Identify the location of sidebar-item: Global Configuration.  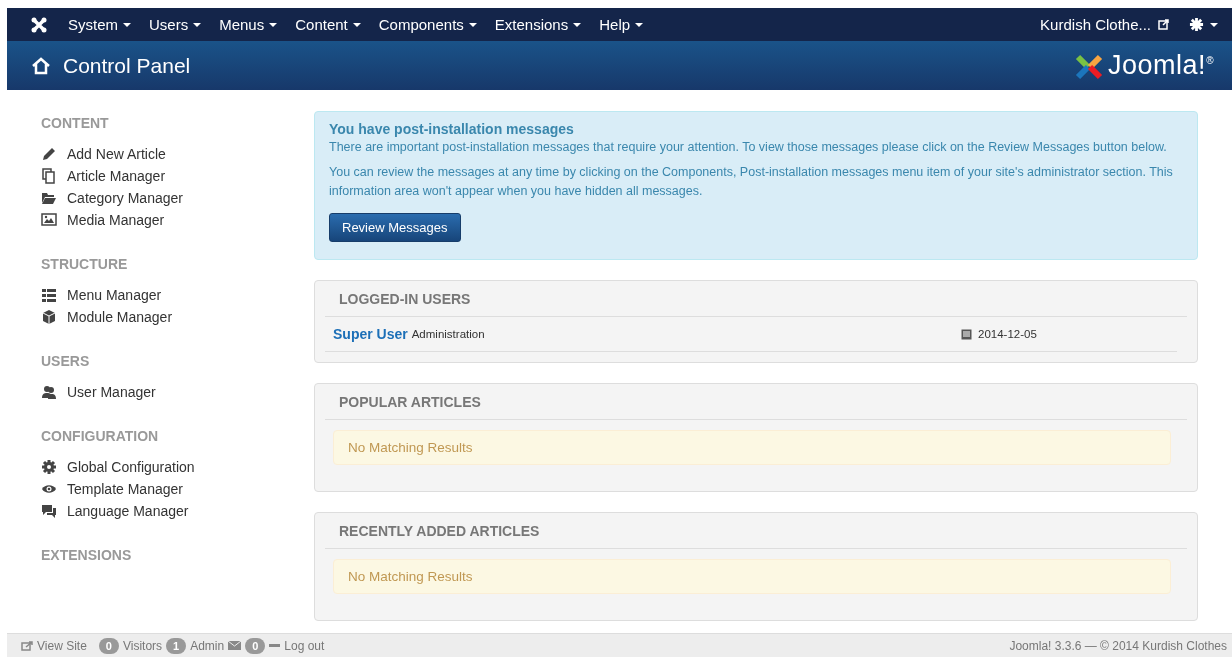
(170, 467).